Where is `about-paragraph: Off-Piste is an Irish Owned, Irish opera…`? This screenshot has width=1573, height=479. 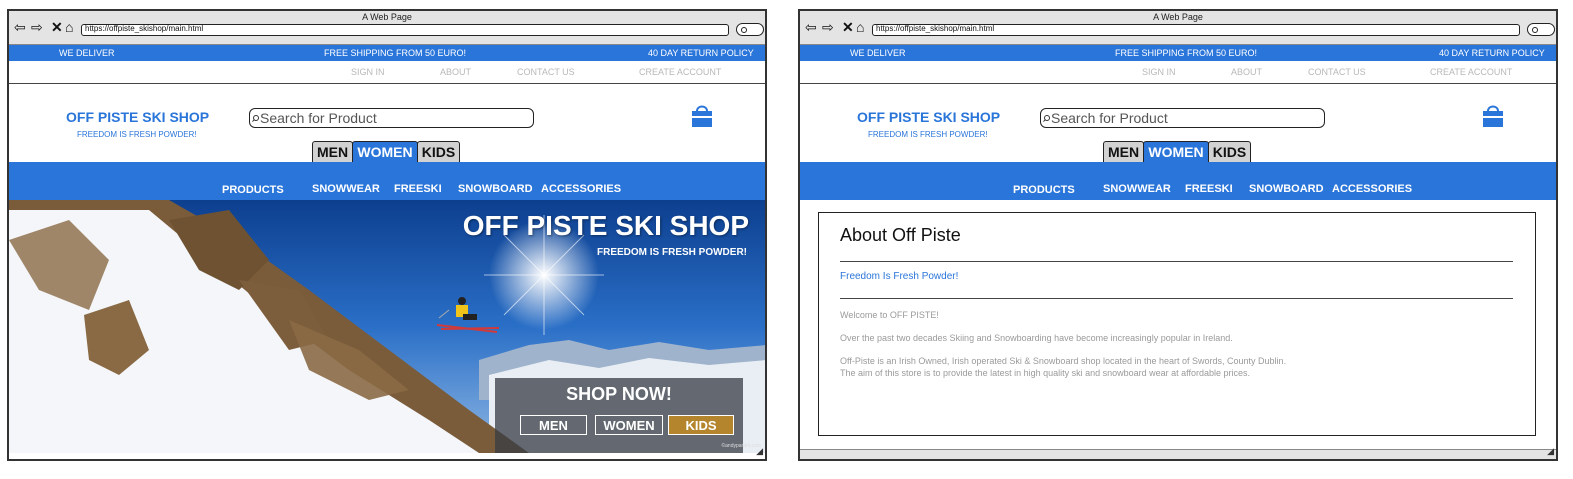
about-paragraph: Off-Piste is an Irish Owned, Irish opera… is located at coordinates (1063, 361).